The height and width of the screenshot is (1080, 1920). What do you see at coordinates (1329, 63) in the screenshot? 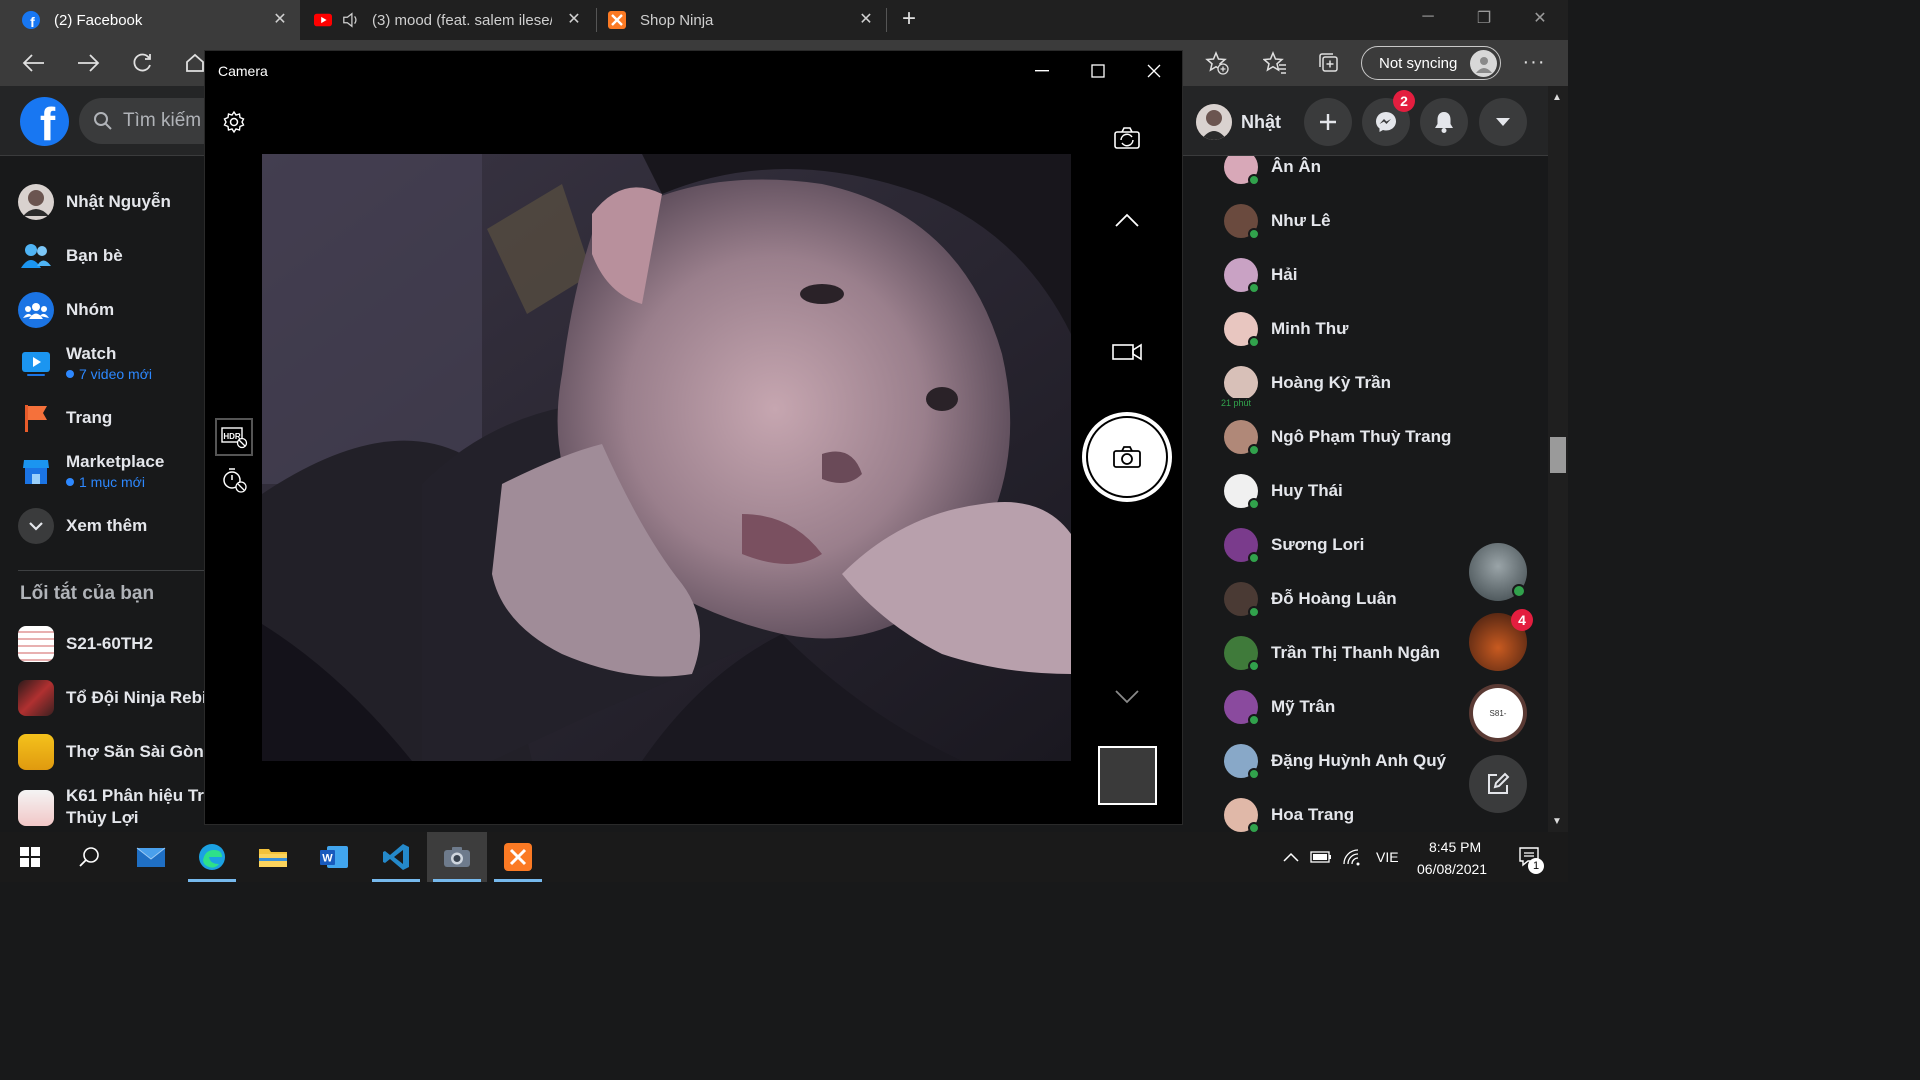
I see `collections-icon` at bounding box center [1329, 63].